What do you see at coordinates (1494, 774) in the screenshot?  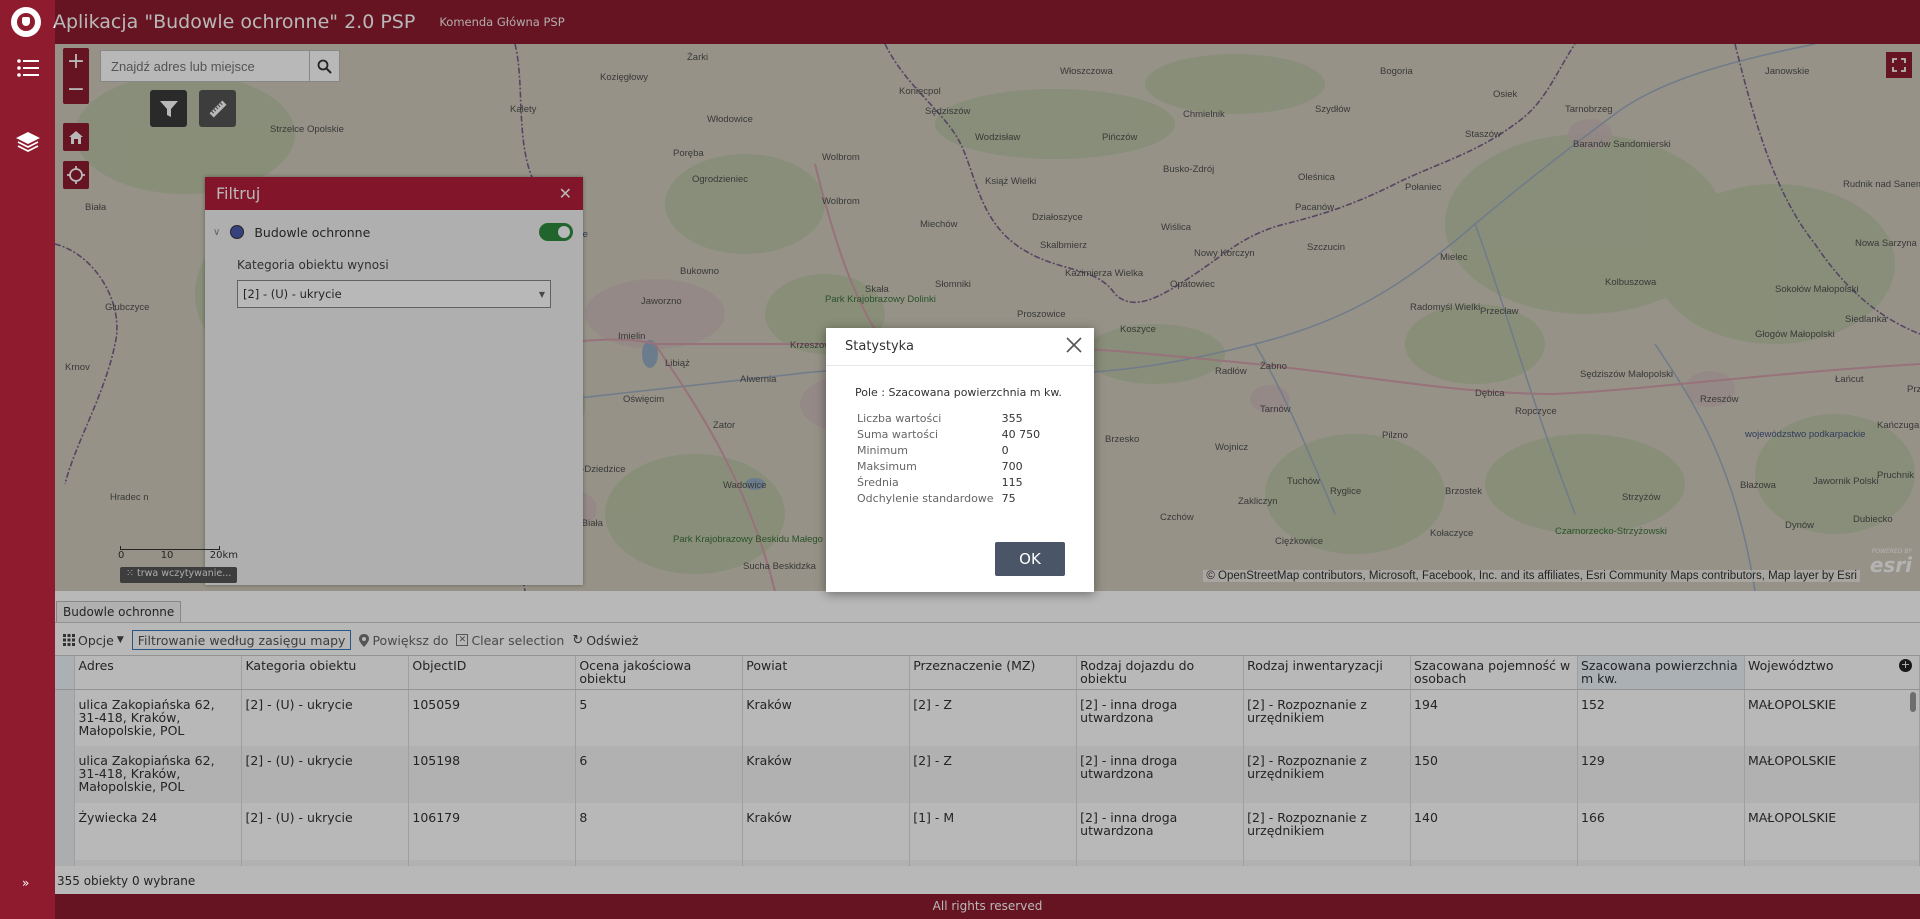 I see `table-cell: 150` at bounding box center [1494, 774].